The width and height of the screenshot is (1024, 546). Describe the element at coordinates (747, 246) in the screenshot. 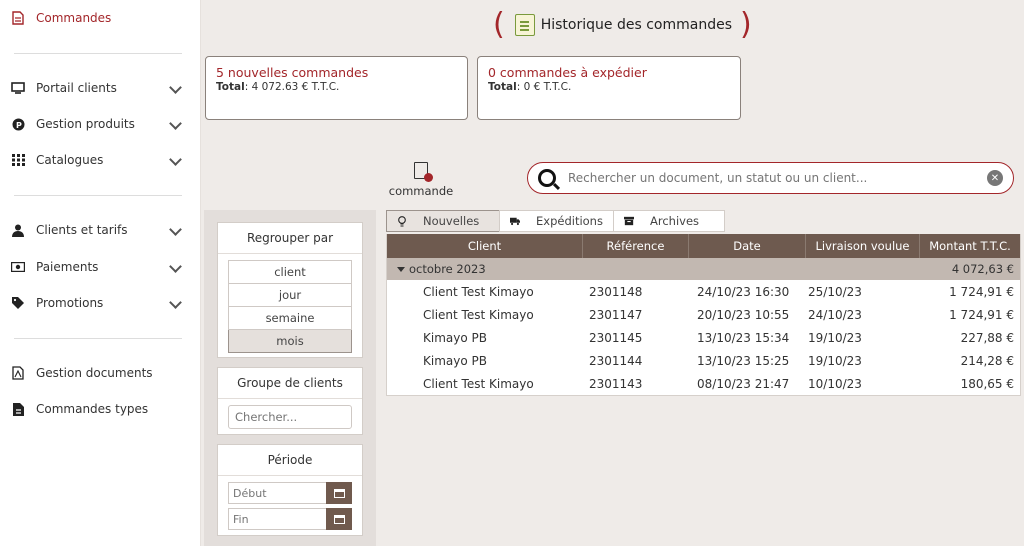

I see `column-date: Date` at that location.